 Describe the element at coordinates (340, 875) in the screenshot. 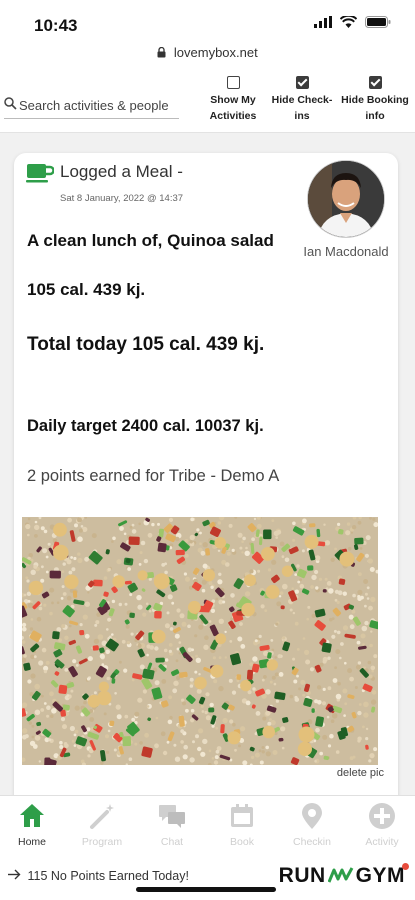

I see `brand-mark-icon` at that location.